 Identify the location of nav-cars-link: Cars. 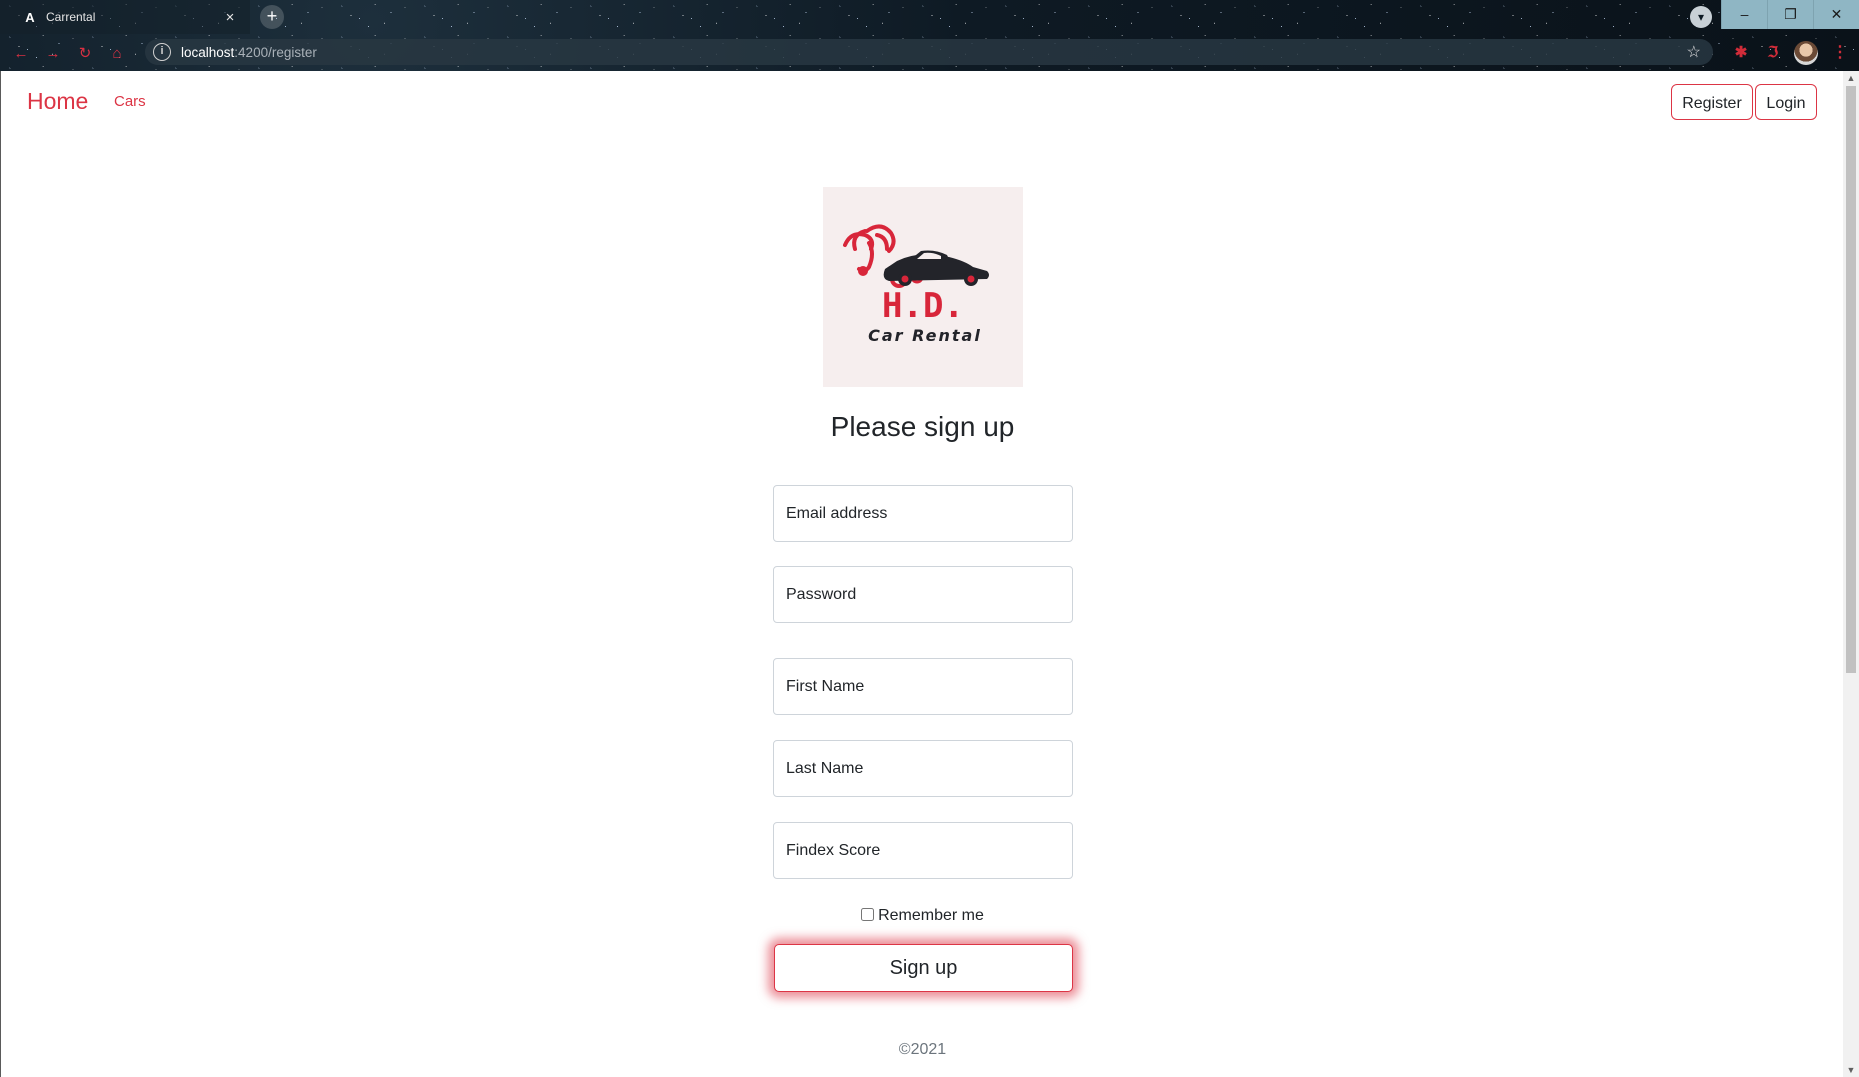
(130, 101).